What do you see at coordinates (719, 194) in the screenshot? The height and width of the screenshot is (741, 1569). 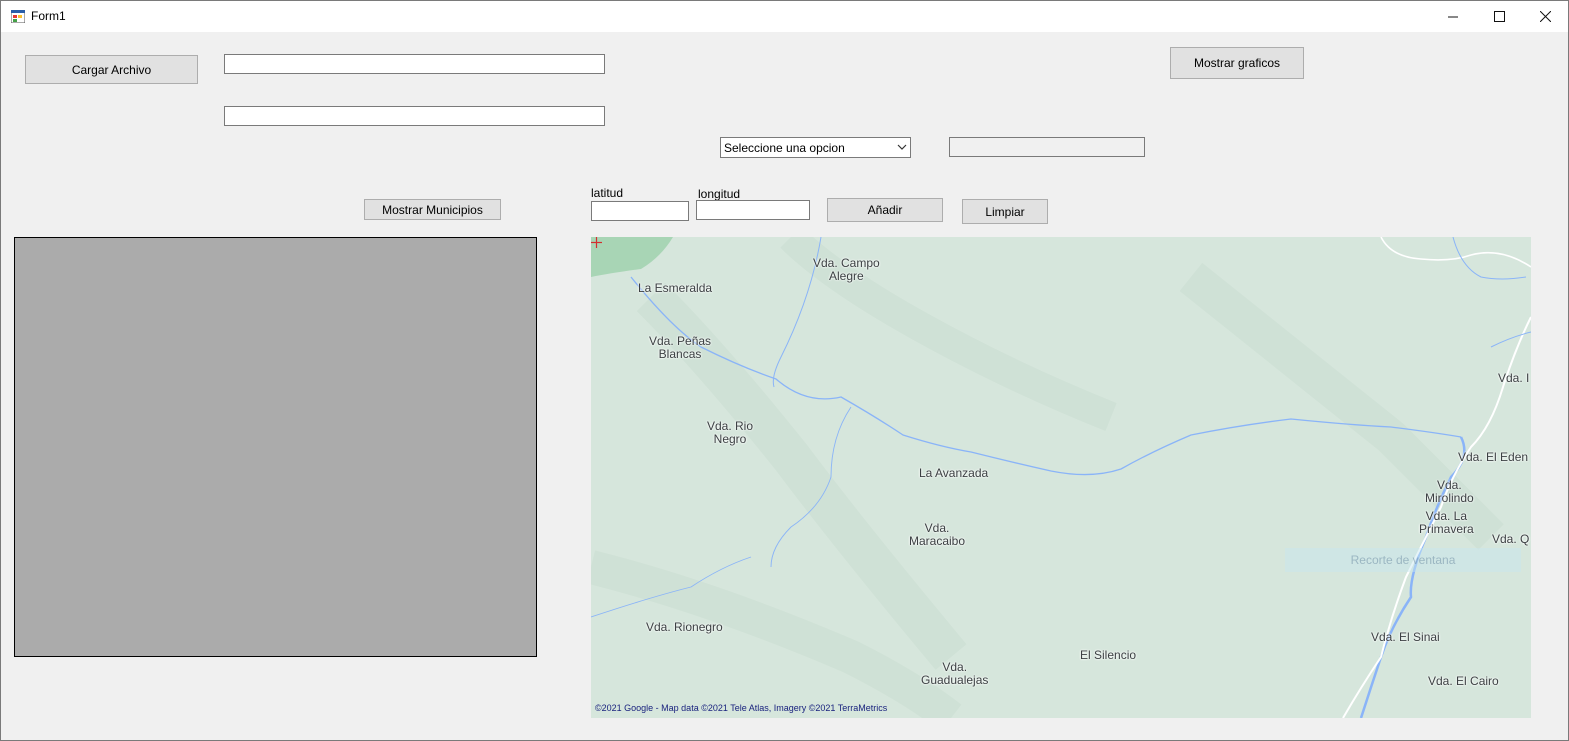 I see `longitude-label: longitud` at bounding box center [719, 194].